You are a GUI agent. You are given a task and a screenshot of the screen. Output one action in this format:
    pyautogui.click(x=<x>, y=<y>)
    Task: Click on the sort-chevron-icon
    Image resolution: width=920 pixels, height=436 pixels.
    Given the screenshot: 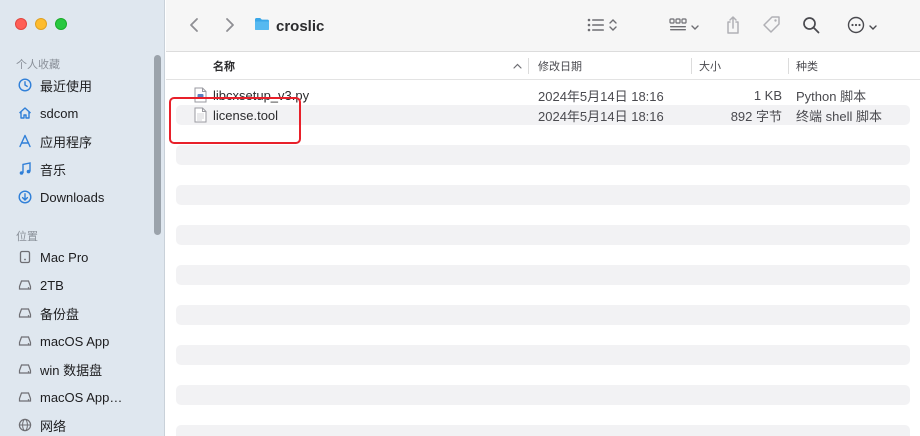 What is the action you would take?
    pyautogui.click(x=517, y=66)
    